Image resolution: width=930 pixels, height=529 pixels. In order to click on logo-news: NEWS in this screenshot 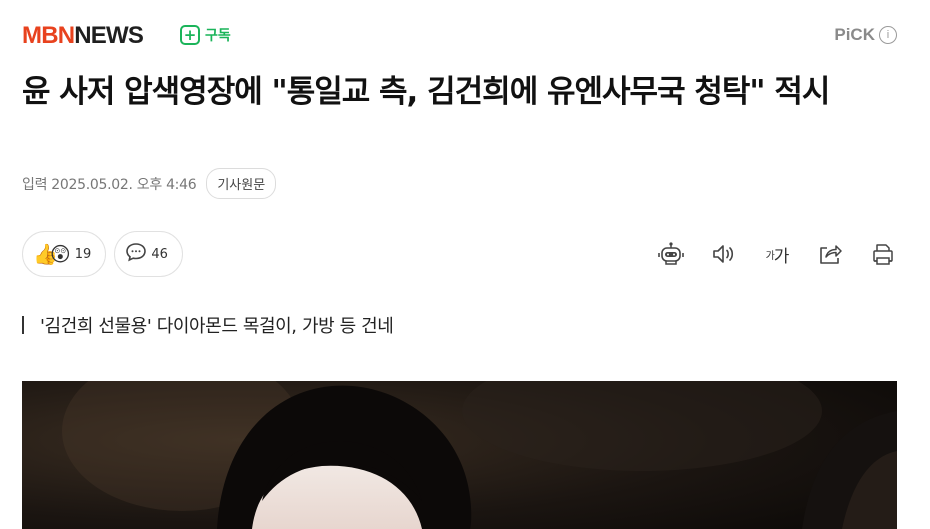, I will do `click(109, 35)`.